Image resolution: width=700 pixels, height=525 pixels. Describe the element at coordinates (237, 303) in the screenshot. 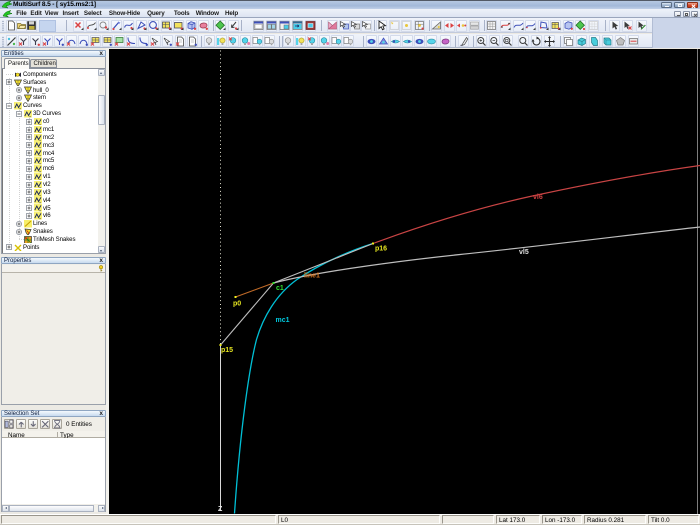

I see `svg-text: p0` at that location.